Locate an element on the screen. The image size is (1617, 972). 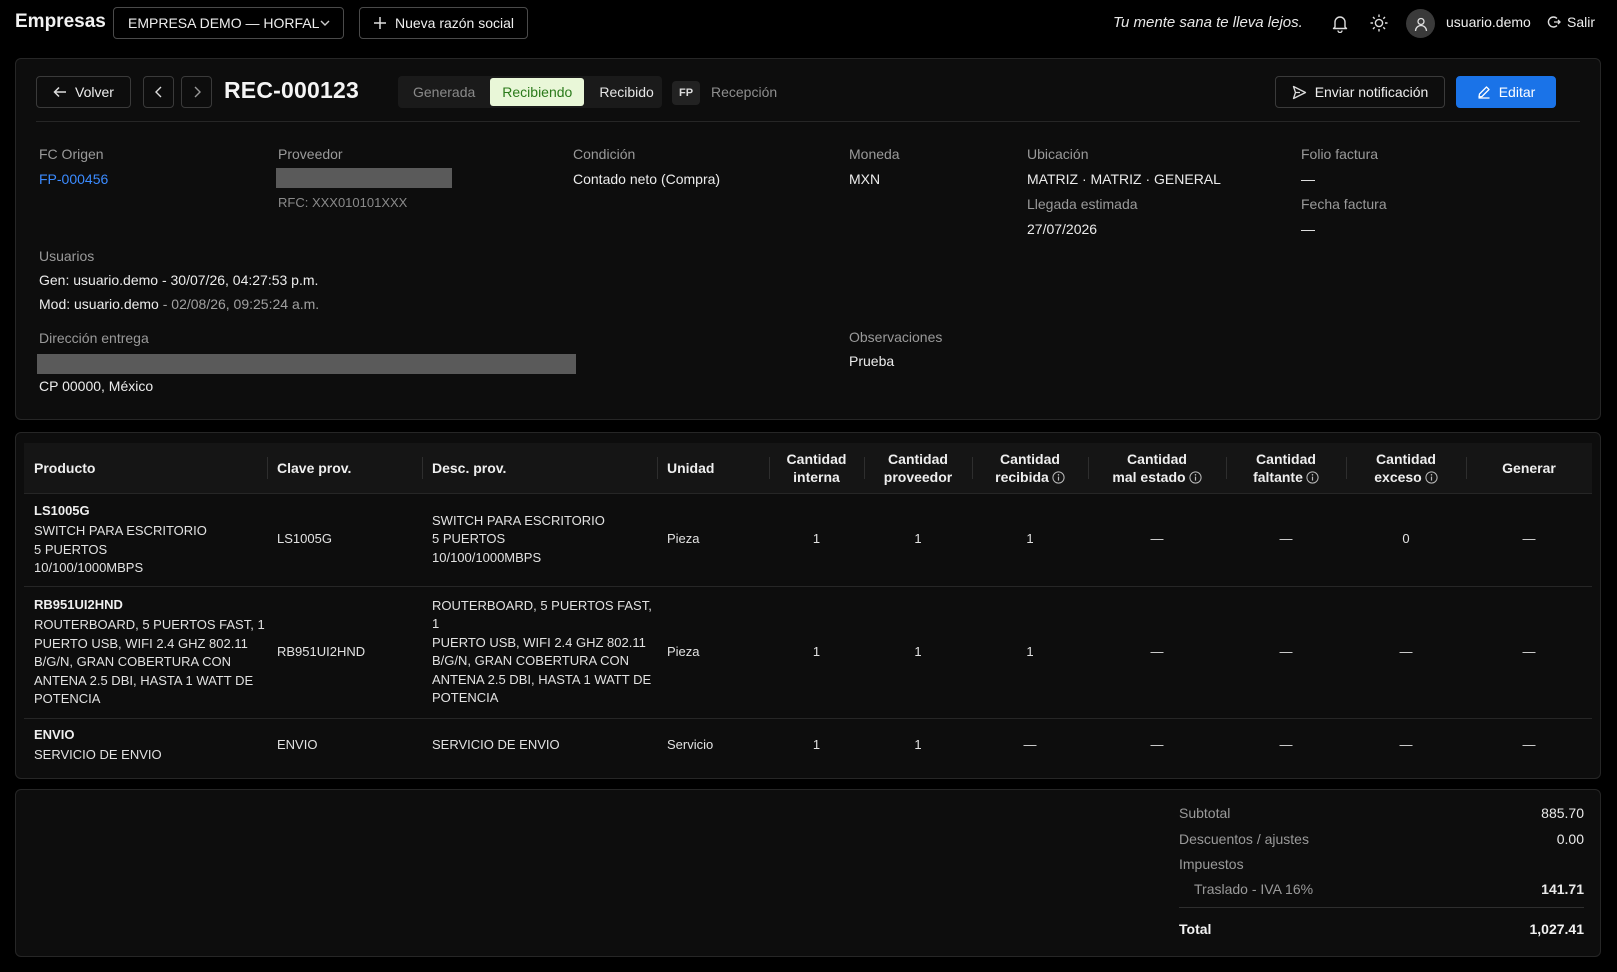
cell-exceso: — is located at coordinates (1406, 744).